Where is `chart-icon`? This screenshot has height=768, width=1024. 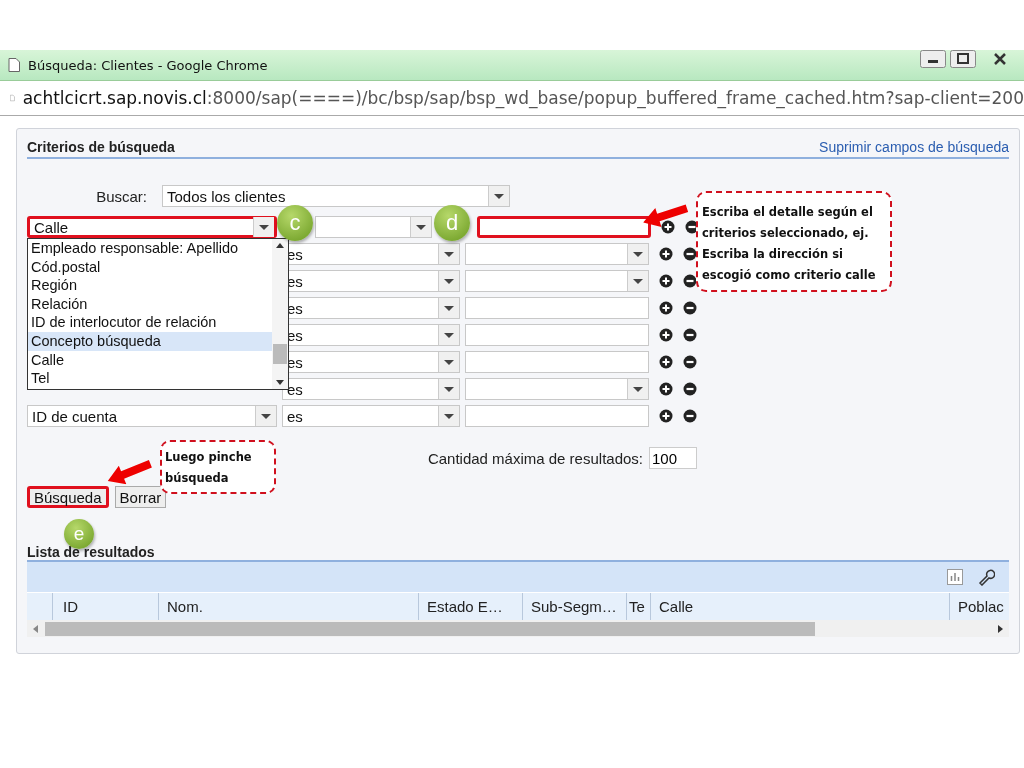
chart-icon is located at coordinates (955, 577).